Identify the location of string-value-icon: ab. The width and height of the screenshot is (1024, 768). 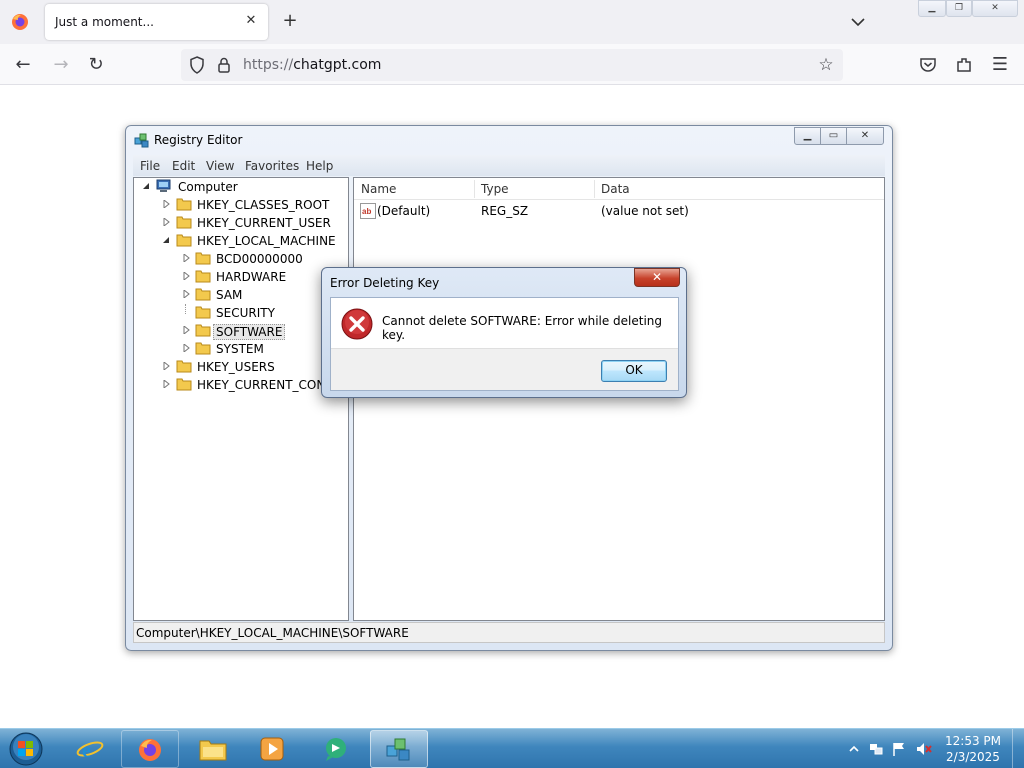
(368, 211).